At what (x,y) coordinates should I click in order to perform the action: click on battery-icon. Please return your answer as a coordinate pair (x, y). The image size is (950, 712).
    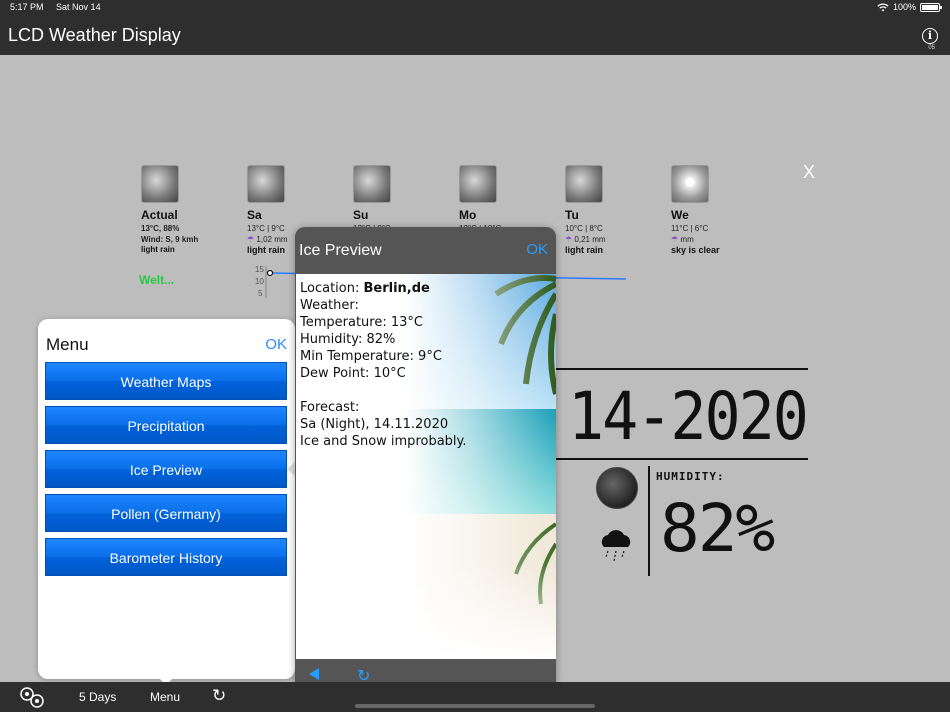
    Looking at the image, I should click on (931, 7).